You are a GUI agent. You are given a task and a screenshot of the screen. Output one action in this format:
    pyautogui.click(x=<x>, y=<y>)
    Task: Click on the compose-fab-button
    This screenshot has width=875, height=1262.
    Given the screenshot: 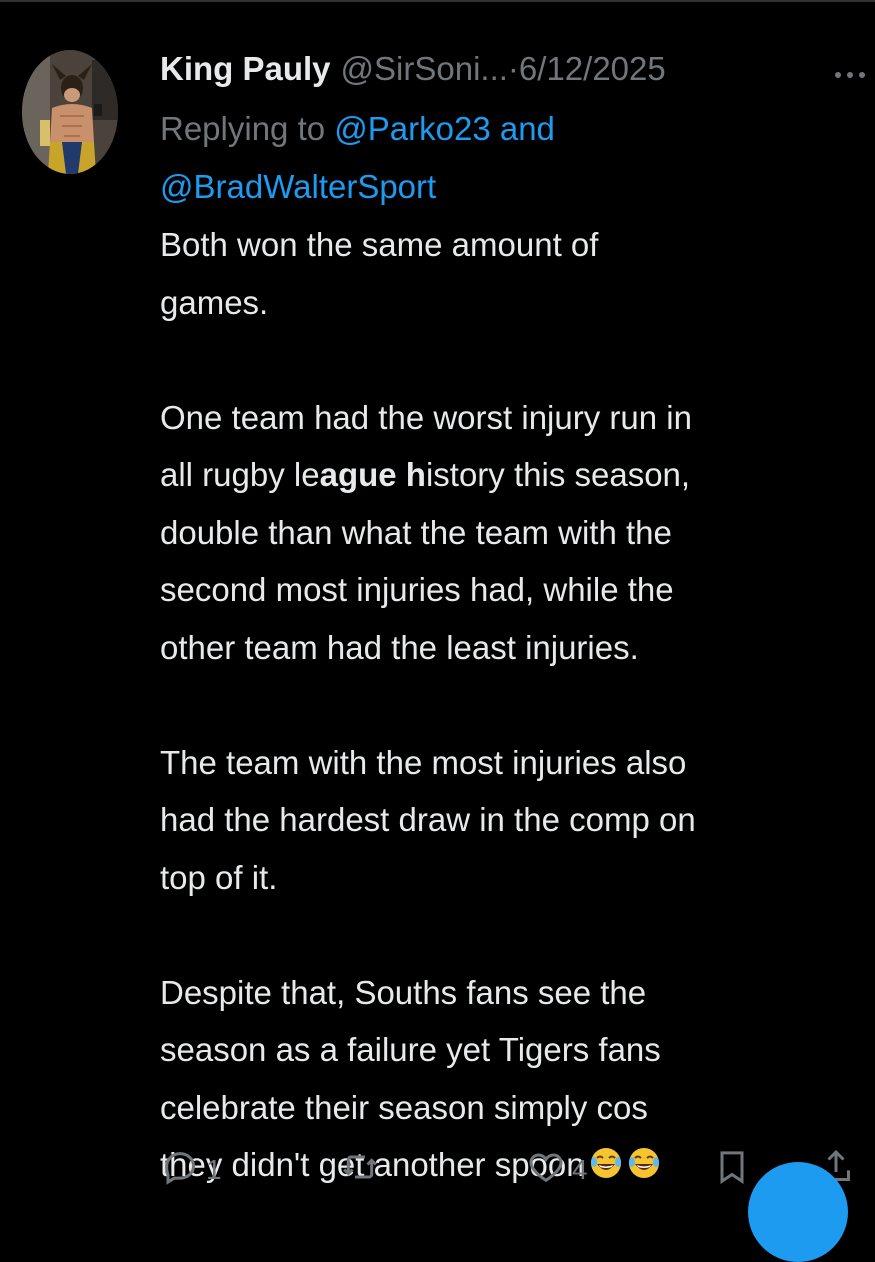 What is the action you would take?
    pyautogui.click(x=798, y=1212)
    